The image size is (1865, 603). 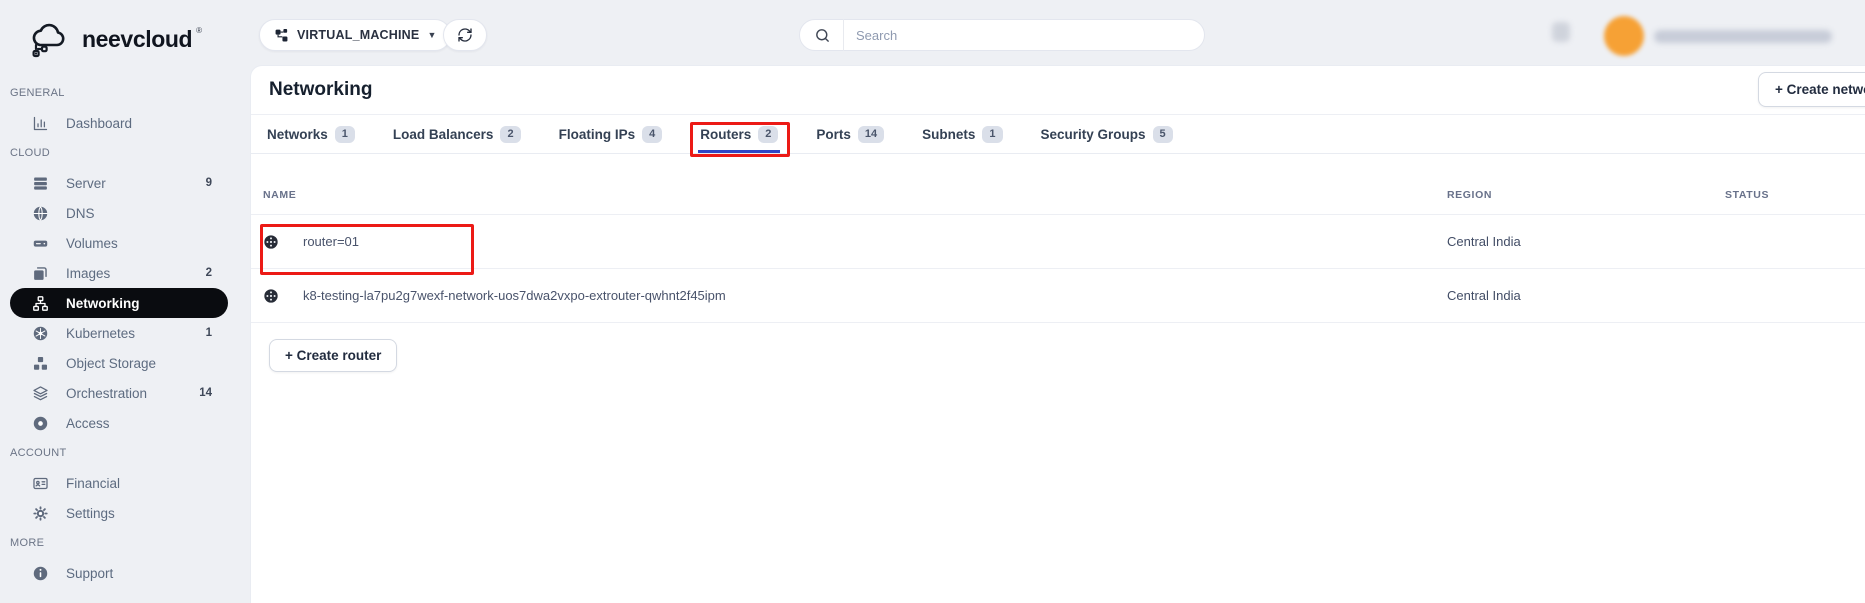 I want to click on sidebar-item-orchestration: Orchestration 14, so click(x=119, y=393).